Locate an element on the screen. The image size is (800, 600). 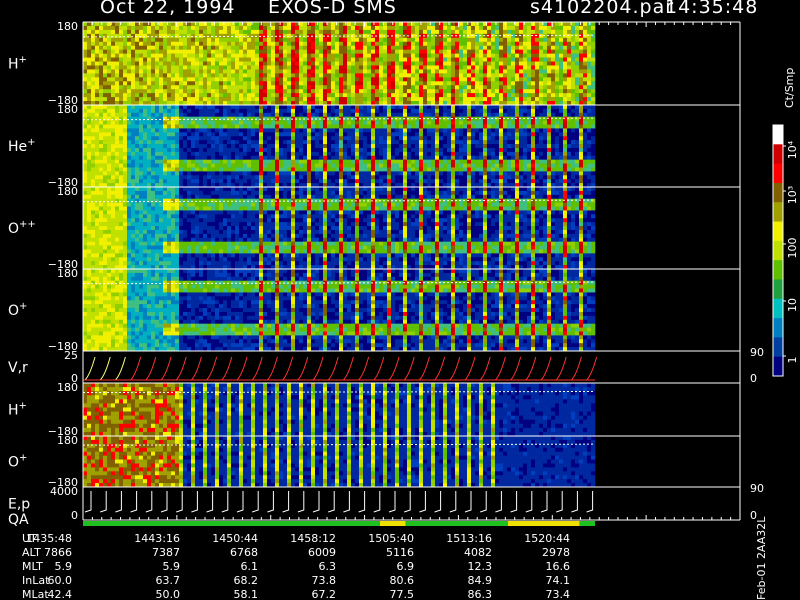
footer-value: 7387 is located at coordinates (166, 552).